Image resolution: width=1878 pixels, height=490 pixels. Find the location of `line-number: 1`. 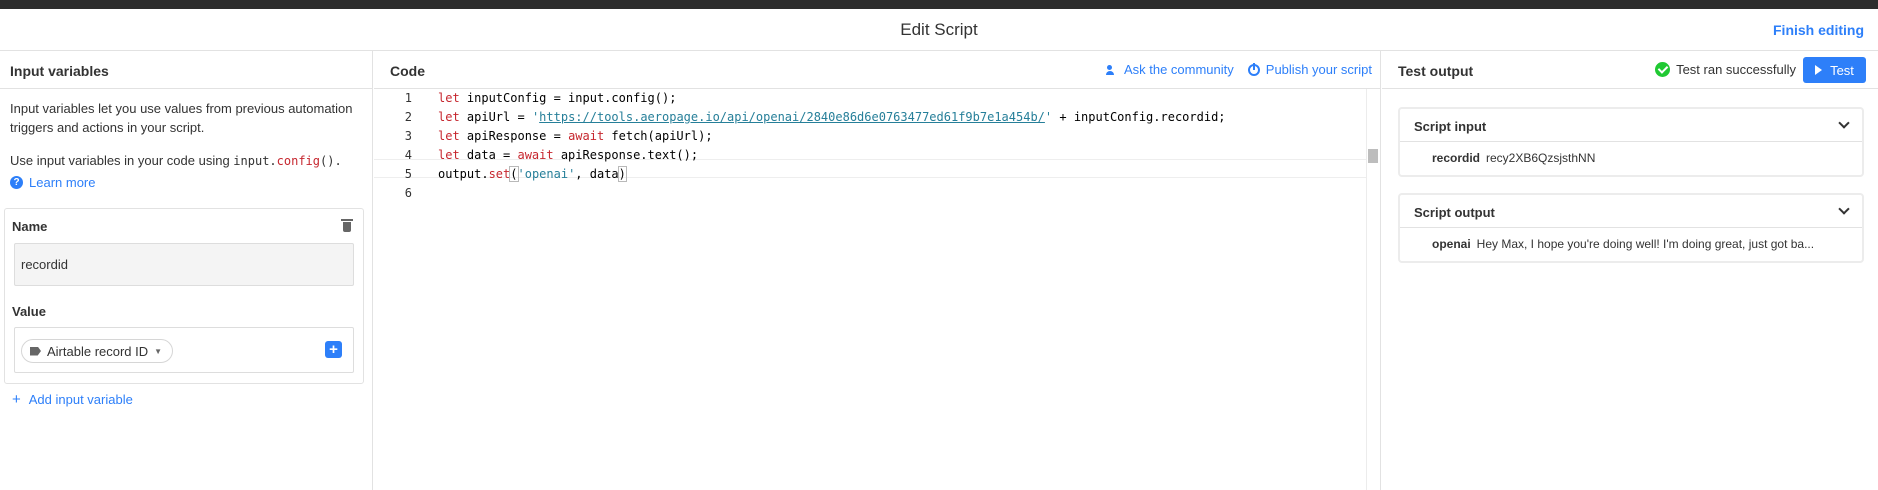

line-number: 1 is located at coordinates (408, 98).